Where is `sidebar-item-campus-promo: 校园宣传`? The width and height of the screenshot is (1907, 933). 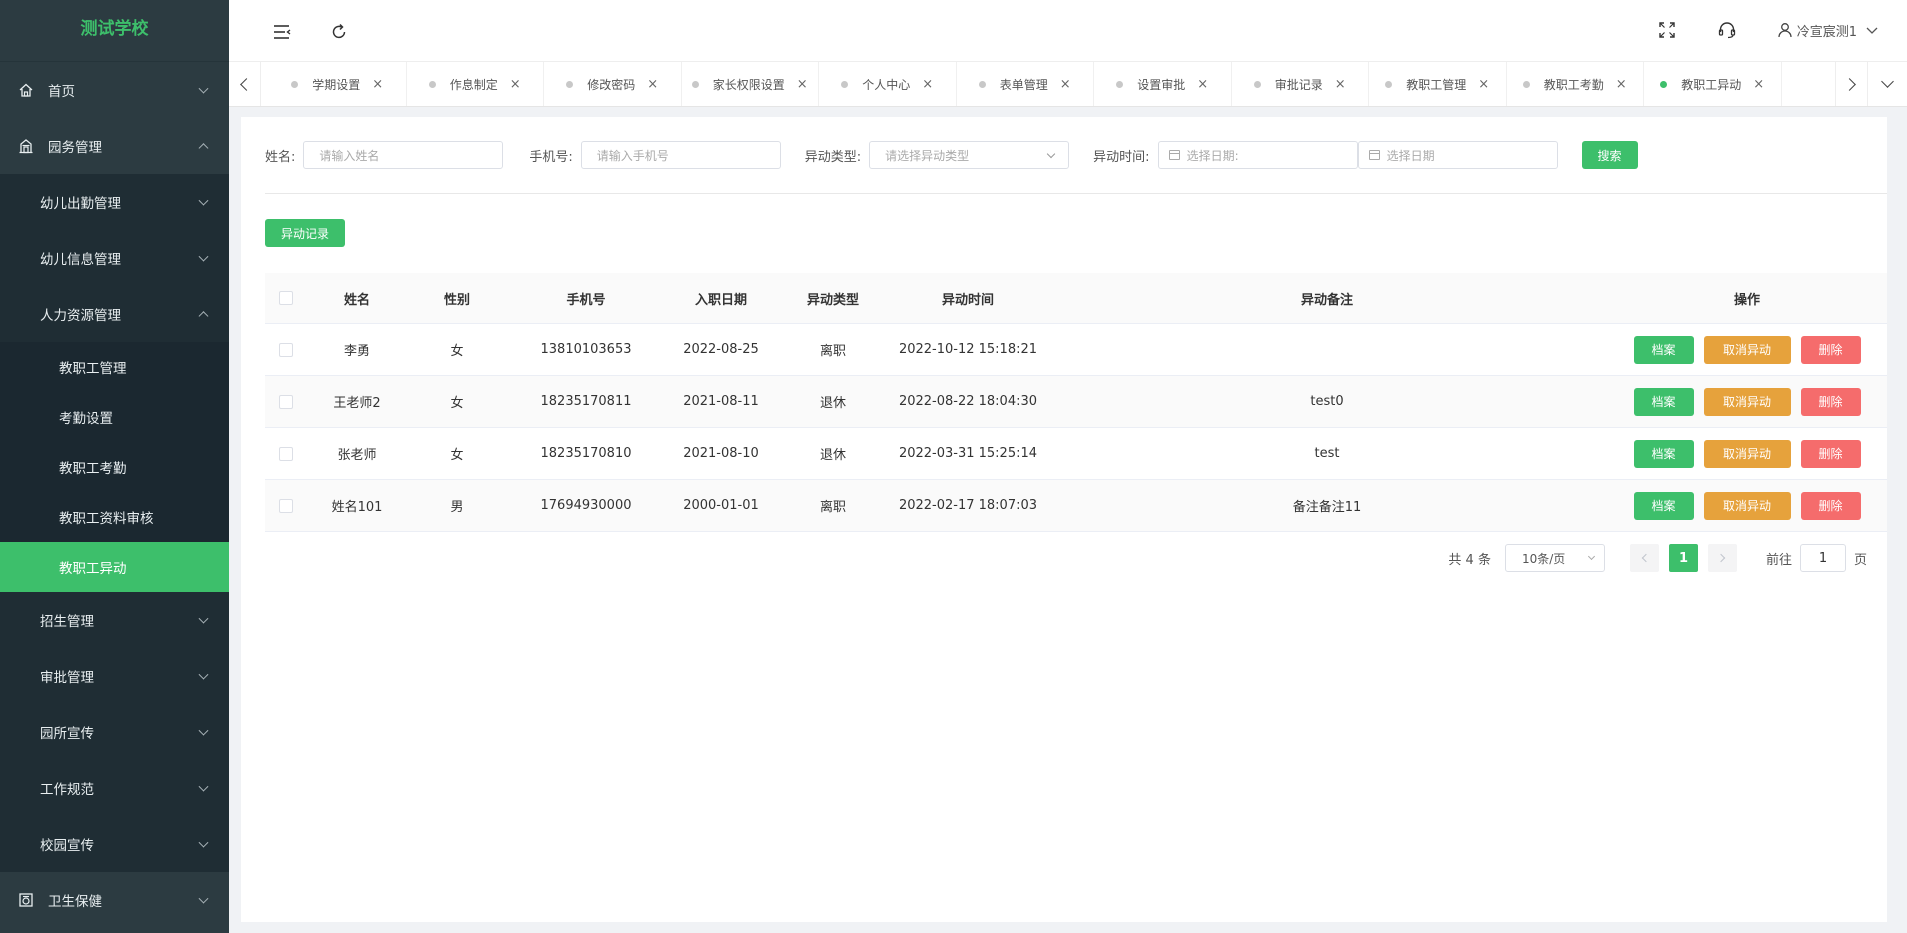
sidebar-item-campus-promo: 校园宣传 is located at coordinates (114, 844).